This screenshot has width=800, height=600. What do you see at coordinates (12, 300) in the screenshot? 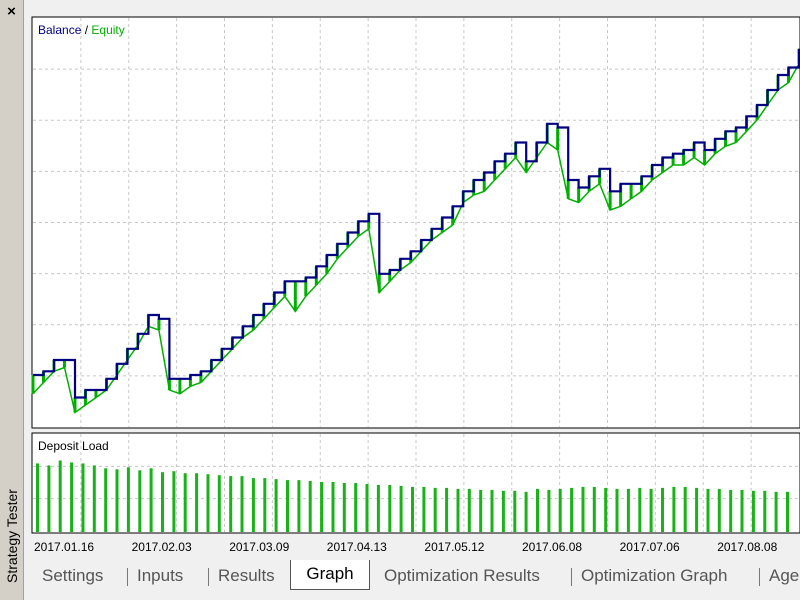
I see `strategy-tester-panel-bar: × Strategy Tester` at bounding box center [12, 300].